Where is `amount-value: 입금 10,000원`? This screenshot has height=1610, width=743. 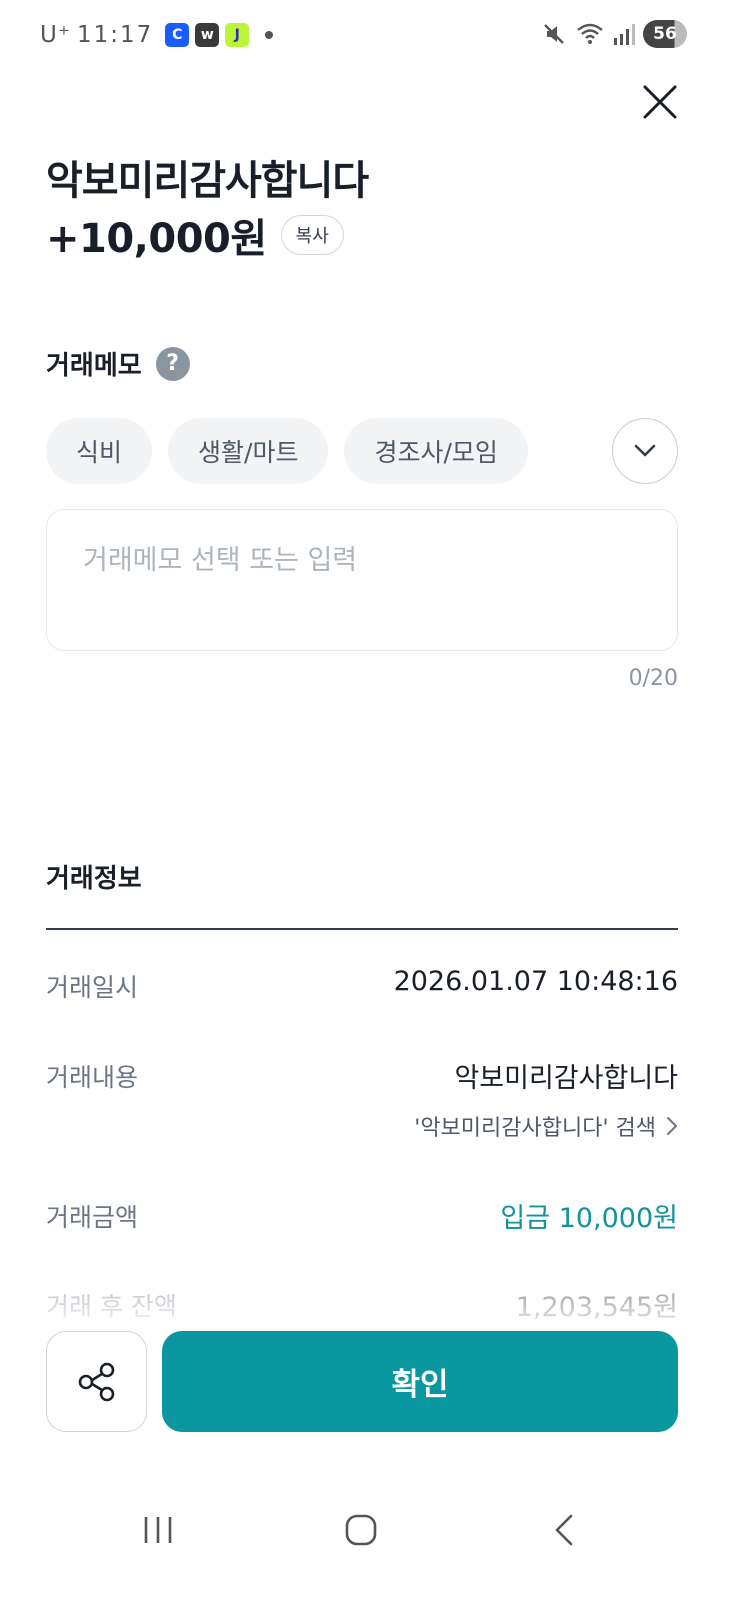
amount-value: 입금 10,000원 is located at coordinates (589, 1218).